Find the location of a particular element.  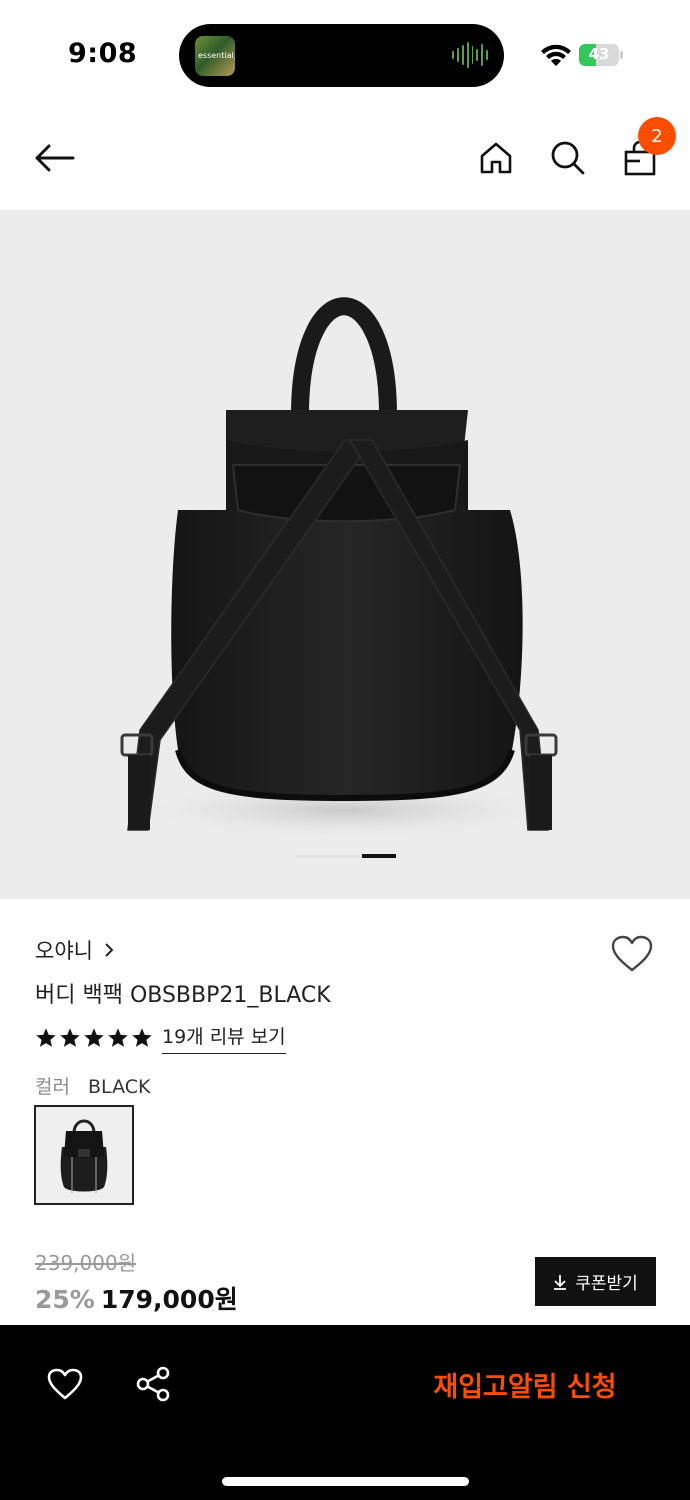

now-playing-artwork: essential; is located at coordinates (215, 56).